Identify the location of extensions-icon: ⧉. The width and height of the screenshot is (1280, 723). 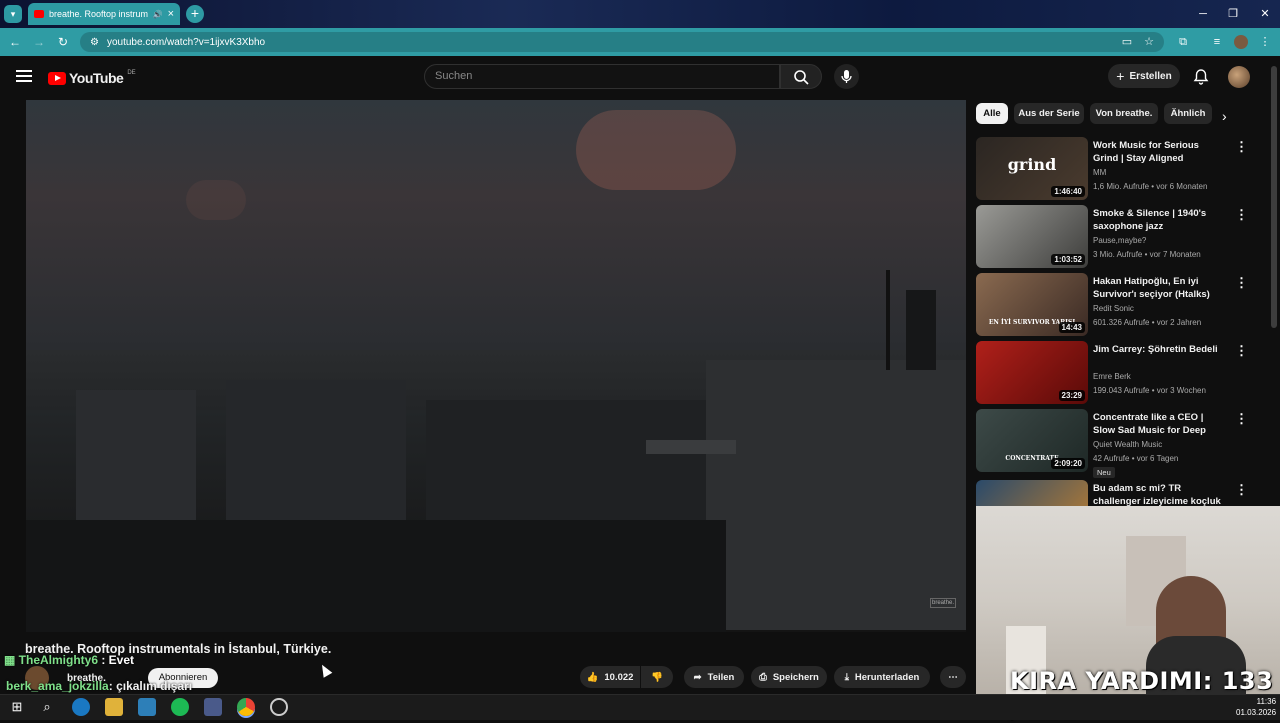
(1183, 42).